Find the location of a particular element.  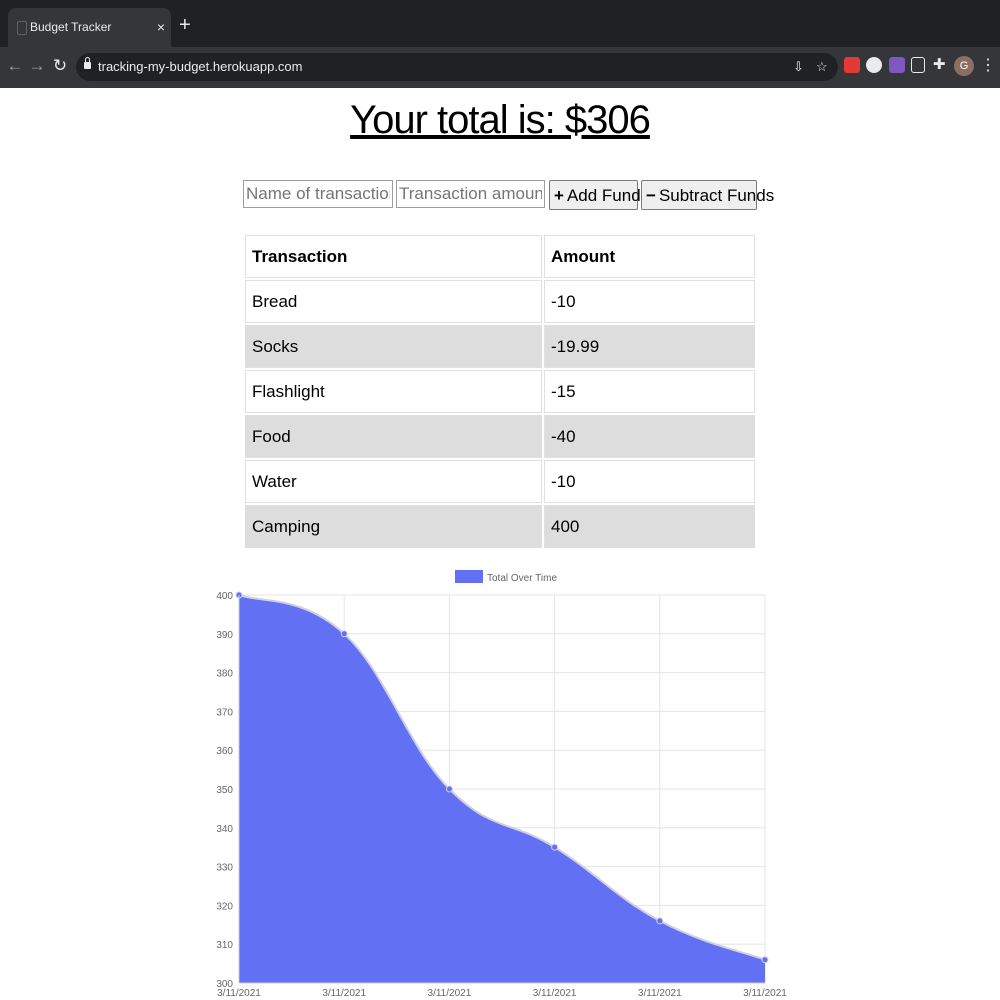

address-bar: tracking-my-budget.herokuapp.com ⇩ ☆ is located at coordinates (457, 67).